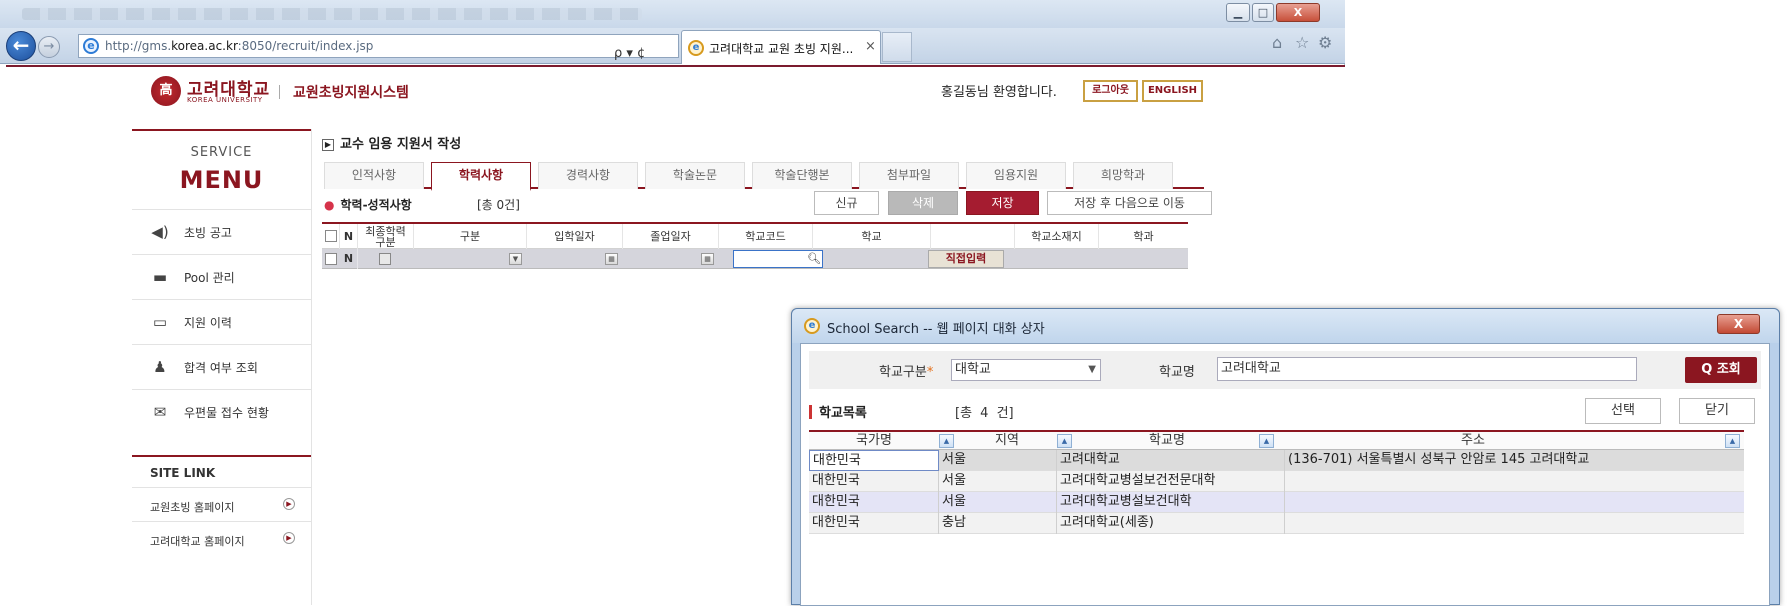 This screenshot has height=606, width=1789. I want to click on school-type-select: 대학교 ▼, so click(1026, 370).